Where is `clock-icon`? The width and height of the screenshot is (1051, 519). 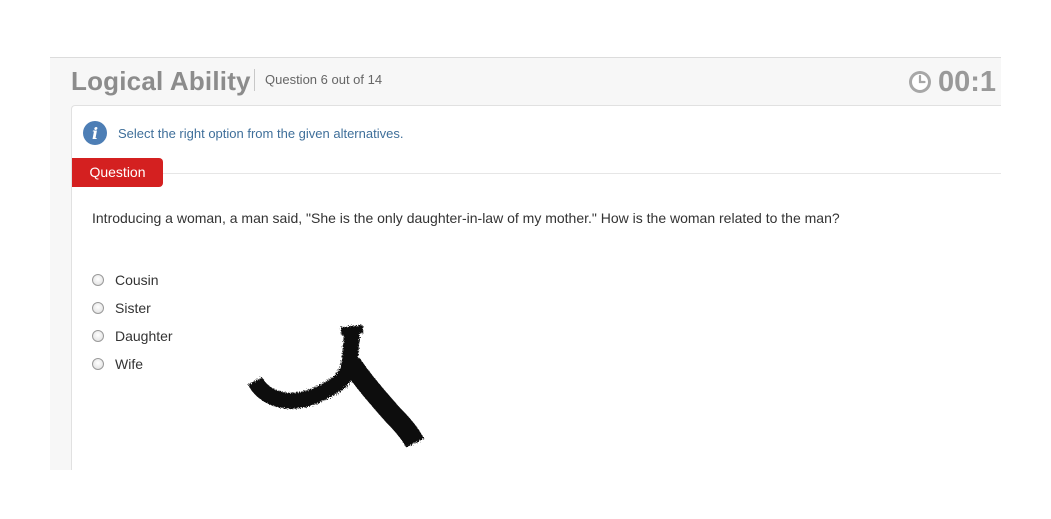
clock-icon is located at coordinates (920, 82).